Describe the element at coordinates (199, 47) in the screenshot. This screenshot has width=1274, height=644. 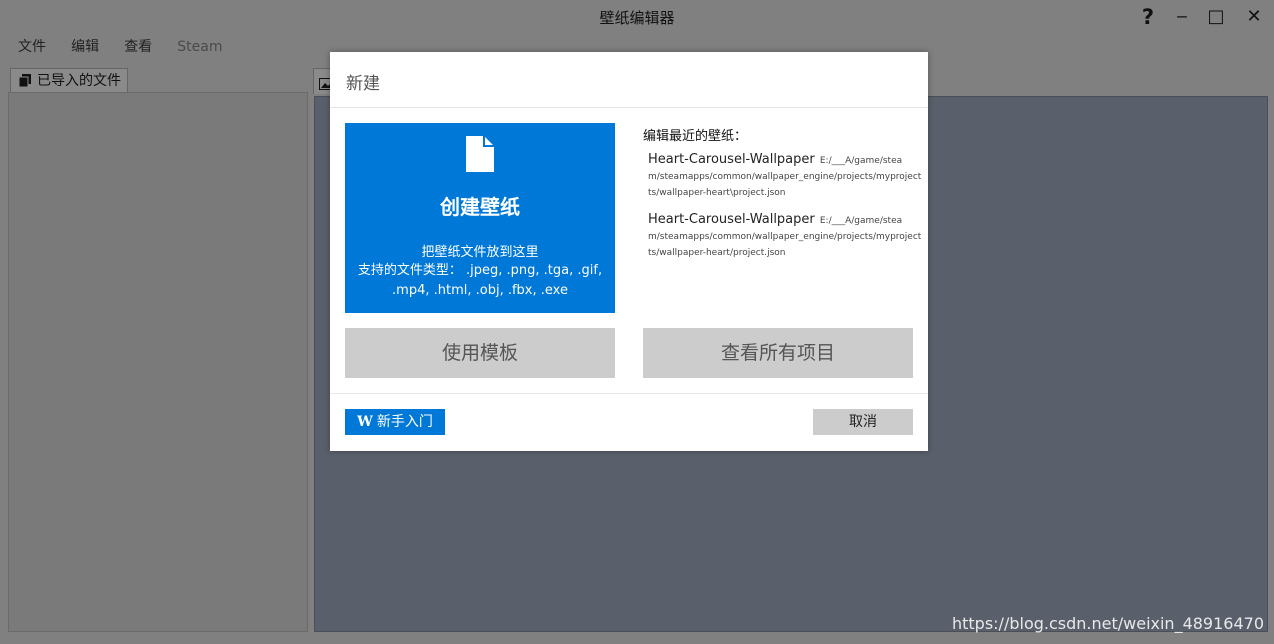
I see `menu-steam: Steam` at that location.